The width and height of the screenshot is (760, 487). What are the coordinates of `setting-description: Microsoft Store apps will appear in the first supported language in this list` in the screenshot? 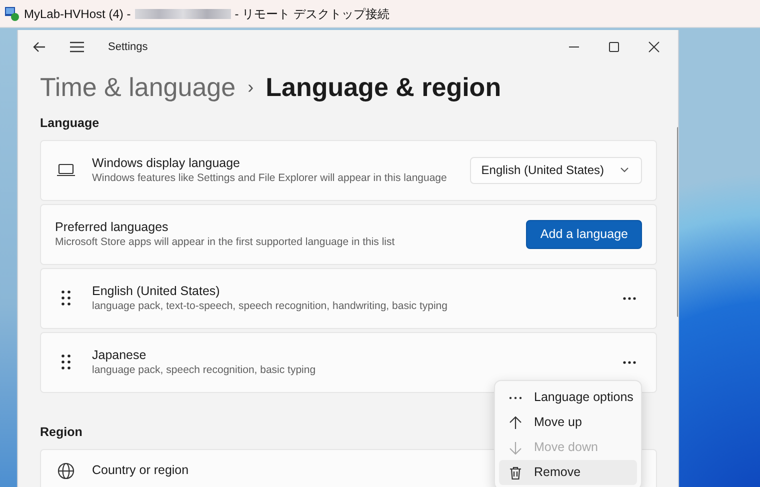 It's located at (225, 242).